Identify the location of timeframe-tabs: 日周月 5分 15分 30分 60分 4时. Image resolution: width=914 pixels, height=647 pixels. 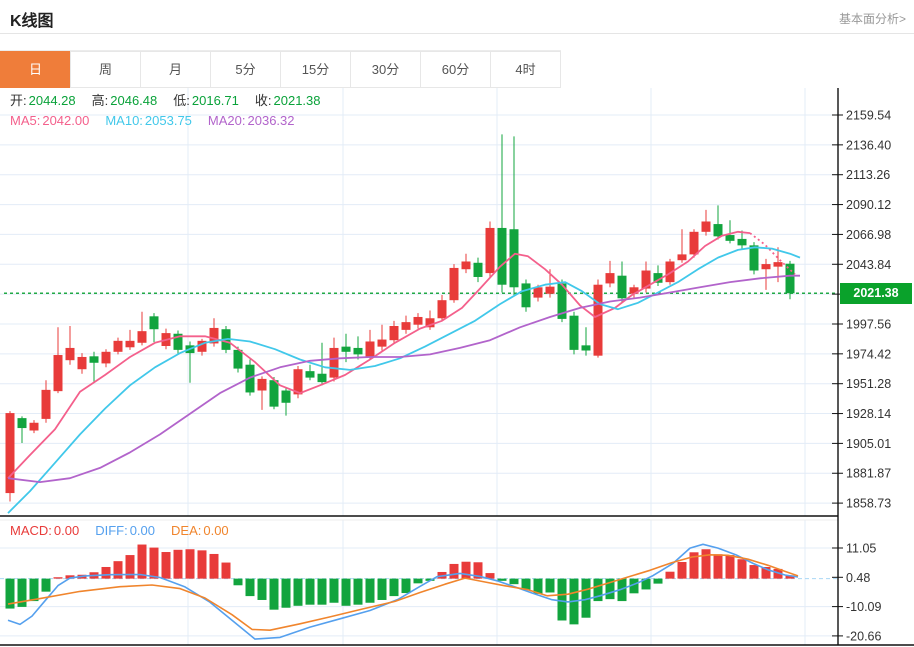
(280, 69).